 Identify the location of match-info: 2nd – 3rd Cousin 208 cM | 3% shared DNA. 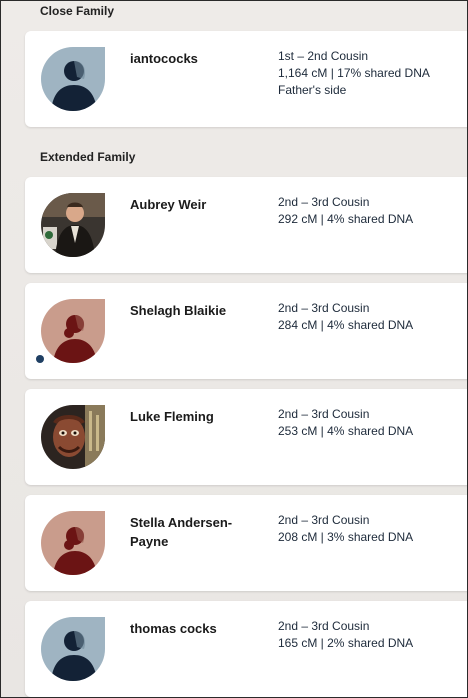
(345, 529).